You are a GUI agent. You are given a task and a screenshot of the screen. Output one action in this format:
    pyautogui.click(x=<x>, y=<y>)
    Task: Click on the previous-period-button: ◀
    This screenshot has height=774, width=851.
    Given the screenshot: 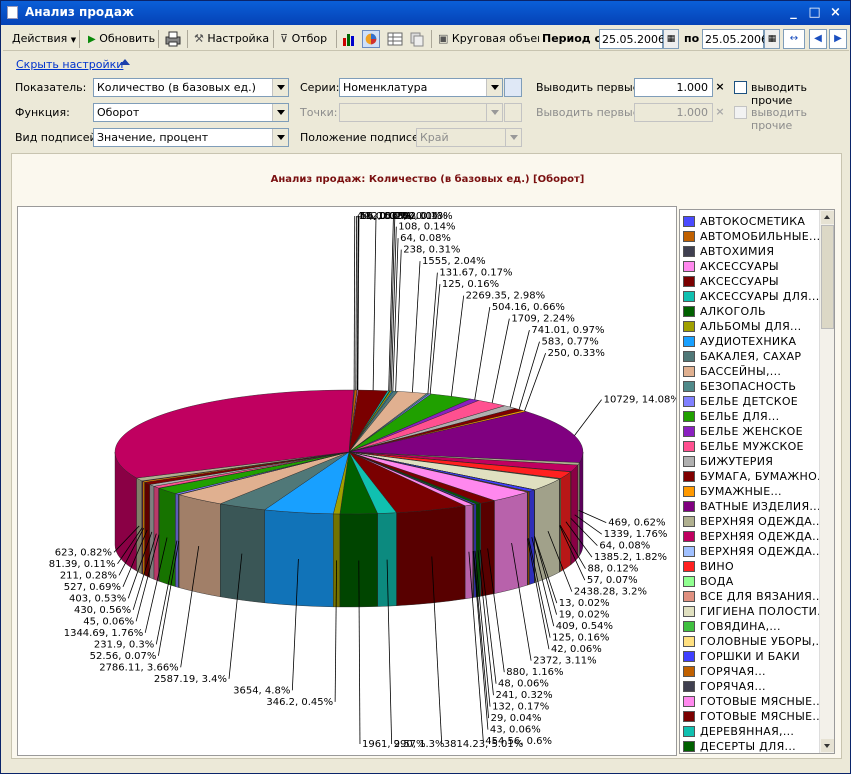 What is the action you would take?
    pyautogui.click(x=818, y=39)
    